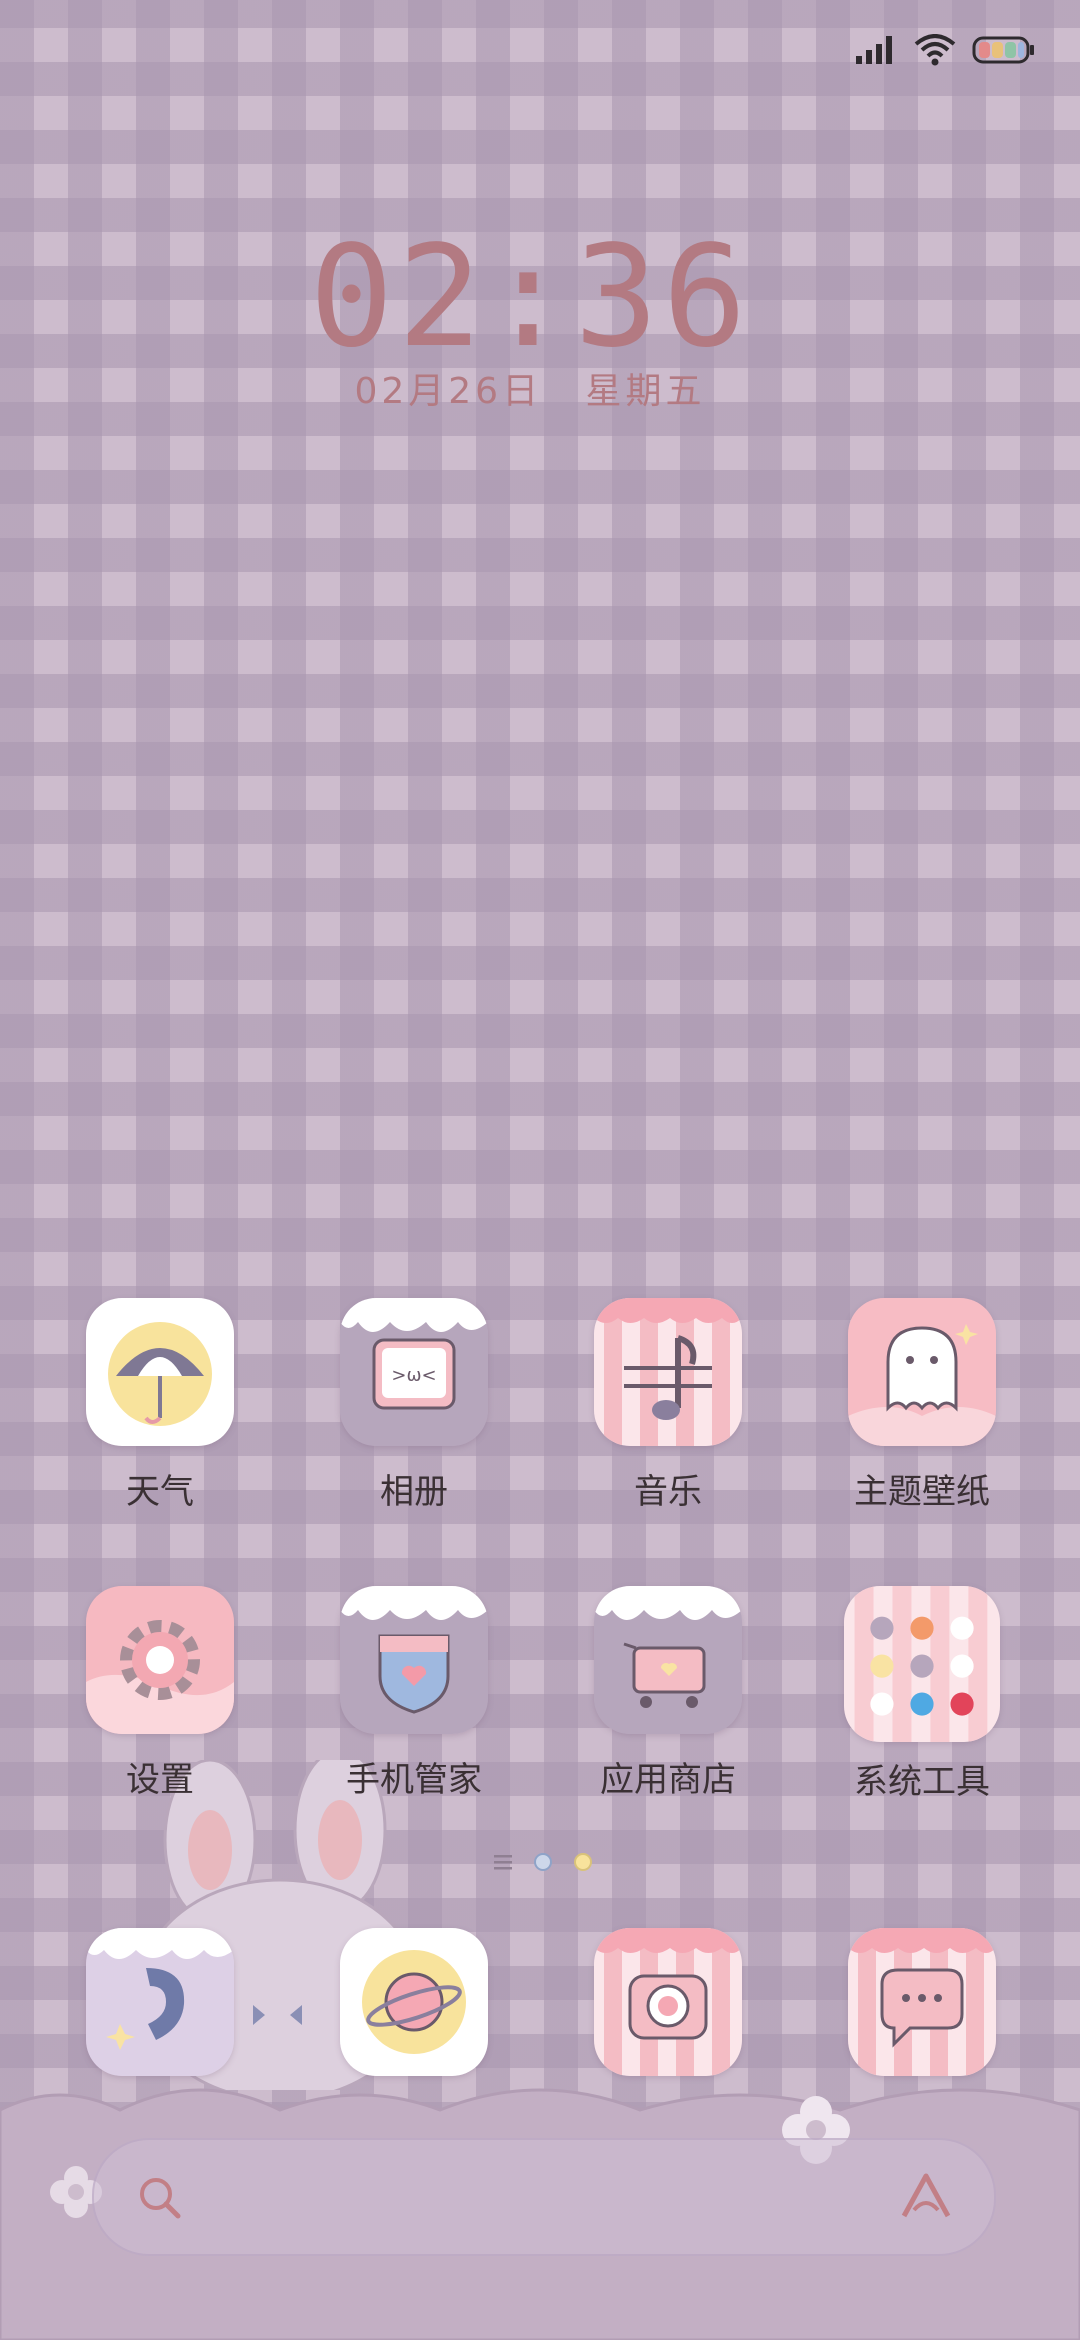  I want to click on app-system-tools-folder: 系统工具, so click(922, 1694).